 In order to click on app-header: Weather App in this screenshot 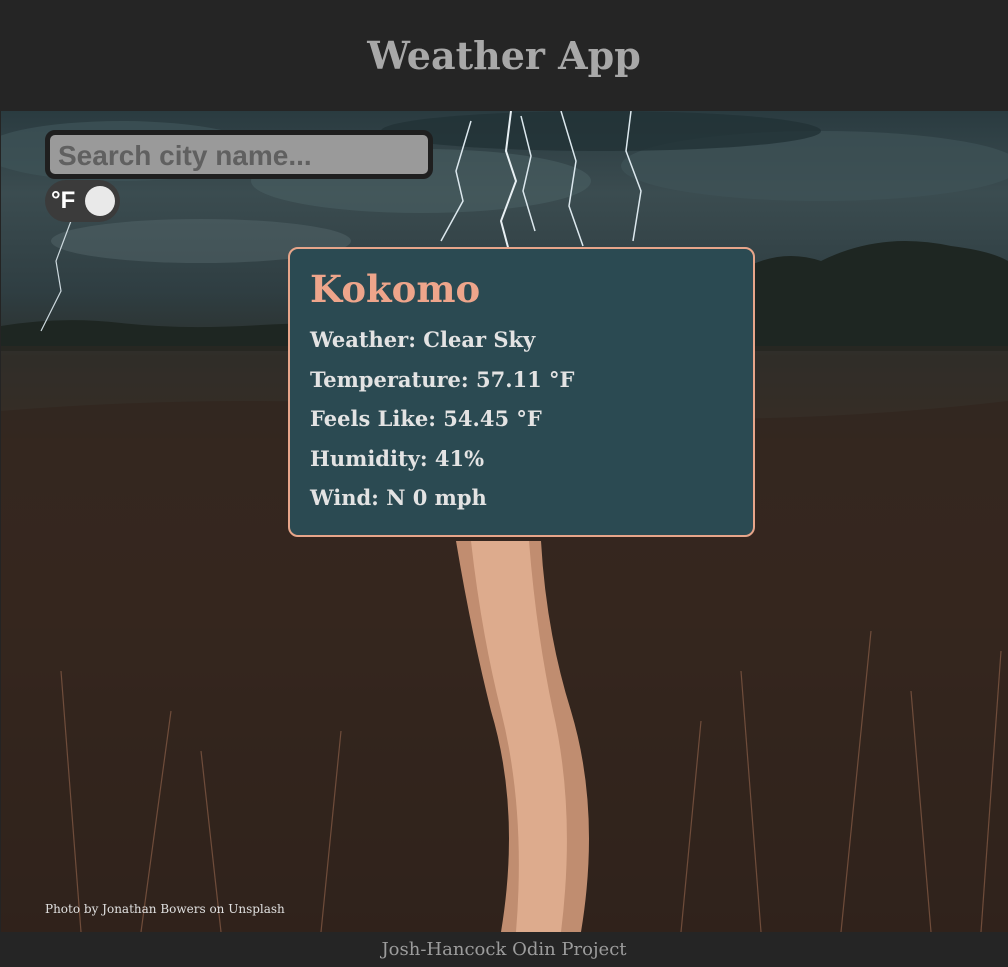, I will do `click(504, 55)`.